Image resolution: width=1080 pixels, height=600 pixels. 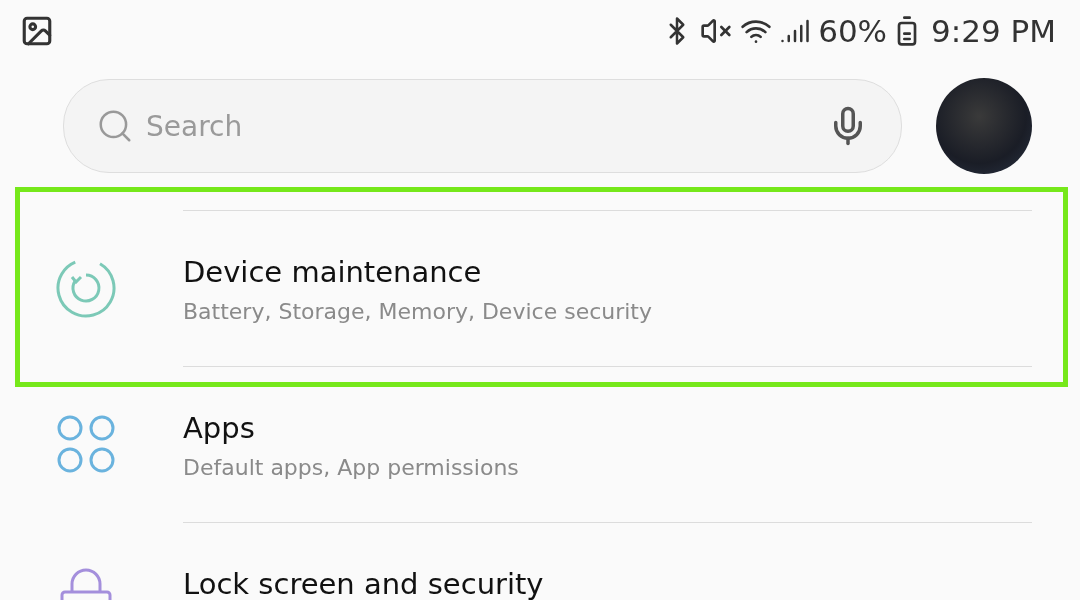 I want to click on setting-title: Apps, so click(x=219, y=428).